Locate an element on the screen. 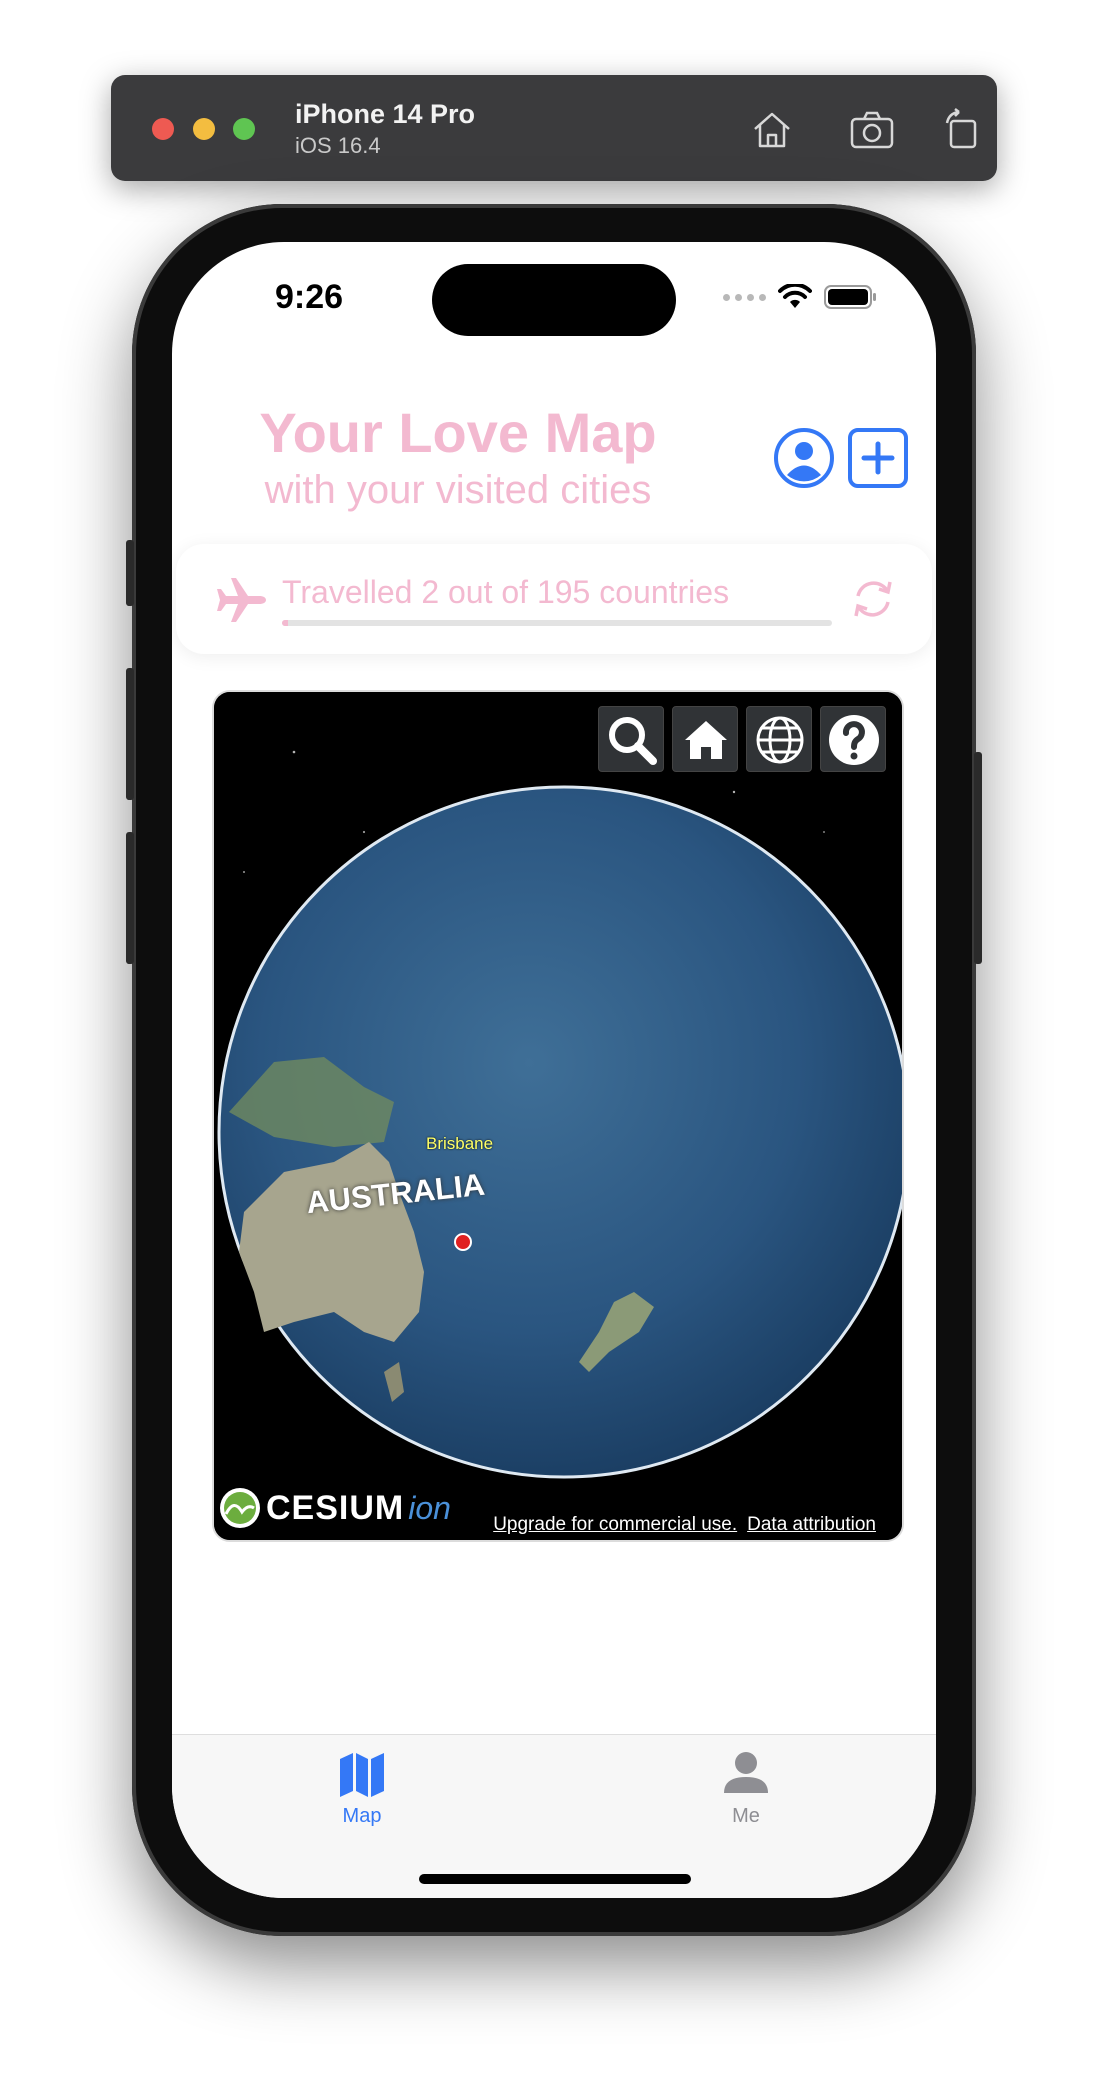  tab-me-label: Me is located at coordinates (746, 1816).